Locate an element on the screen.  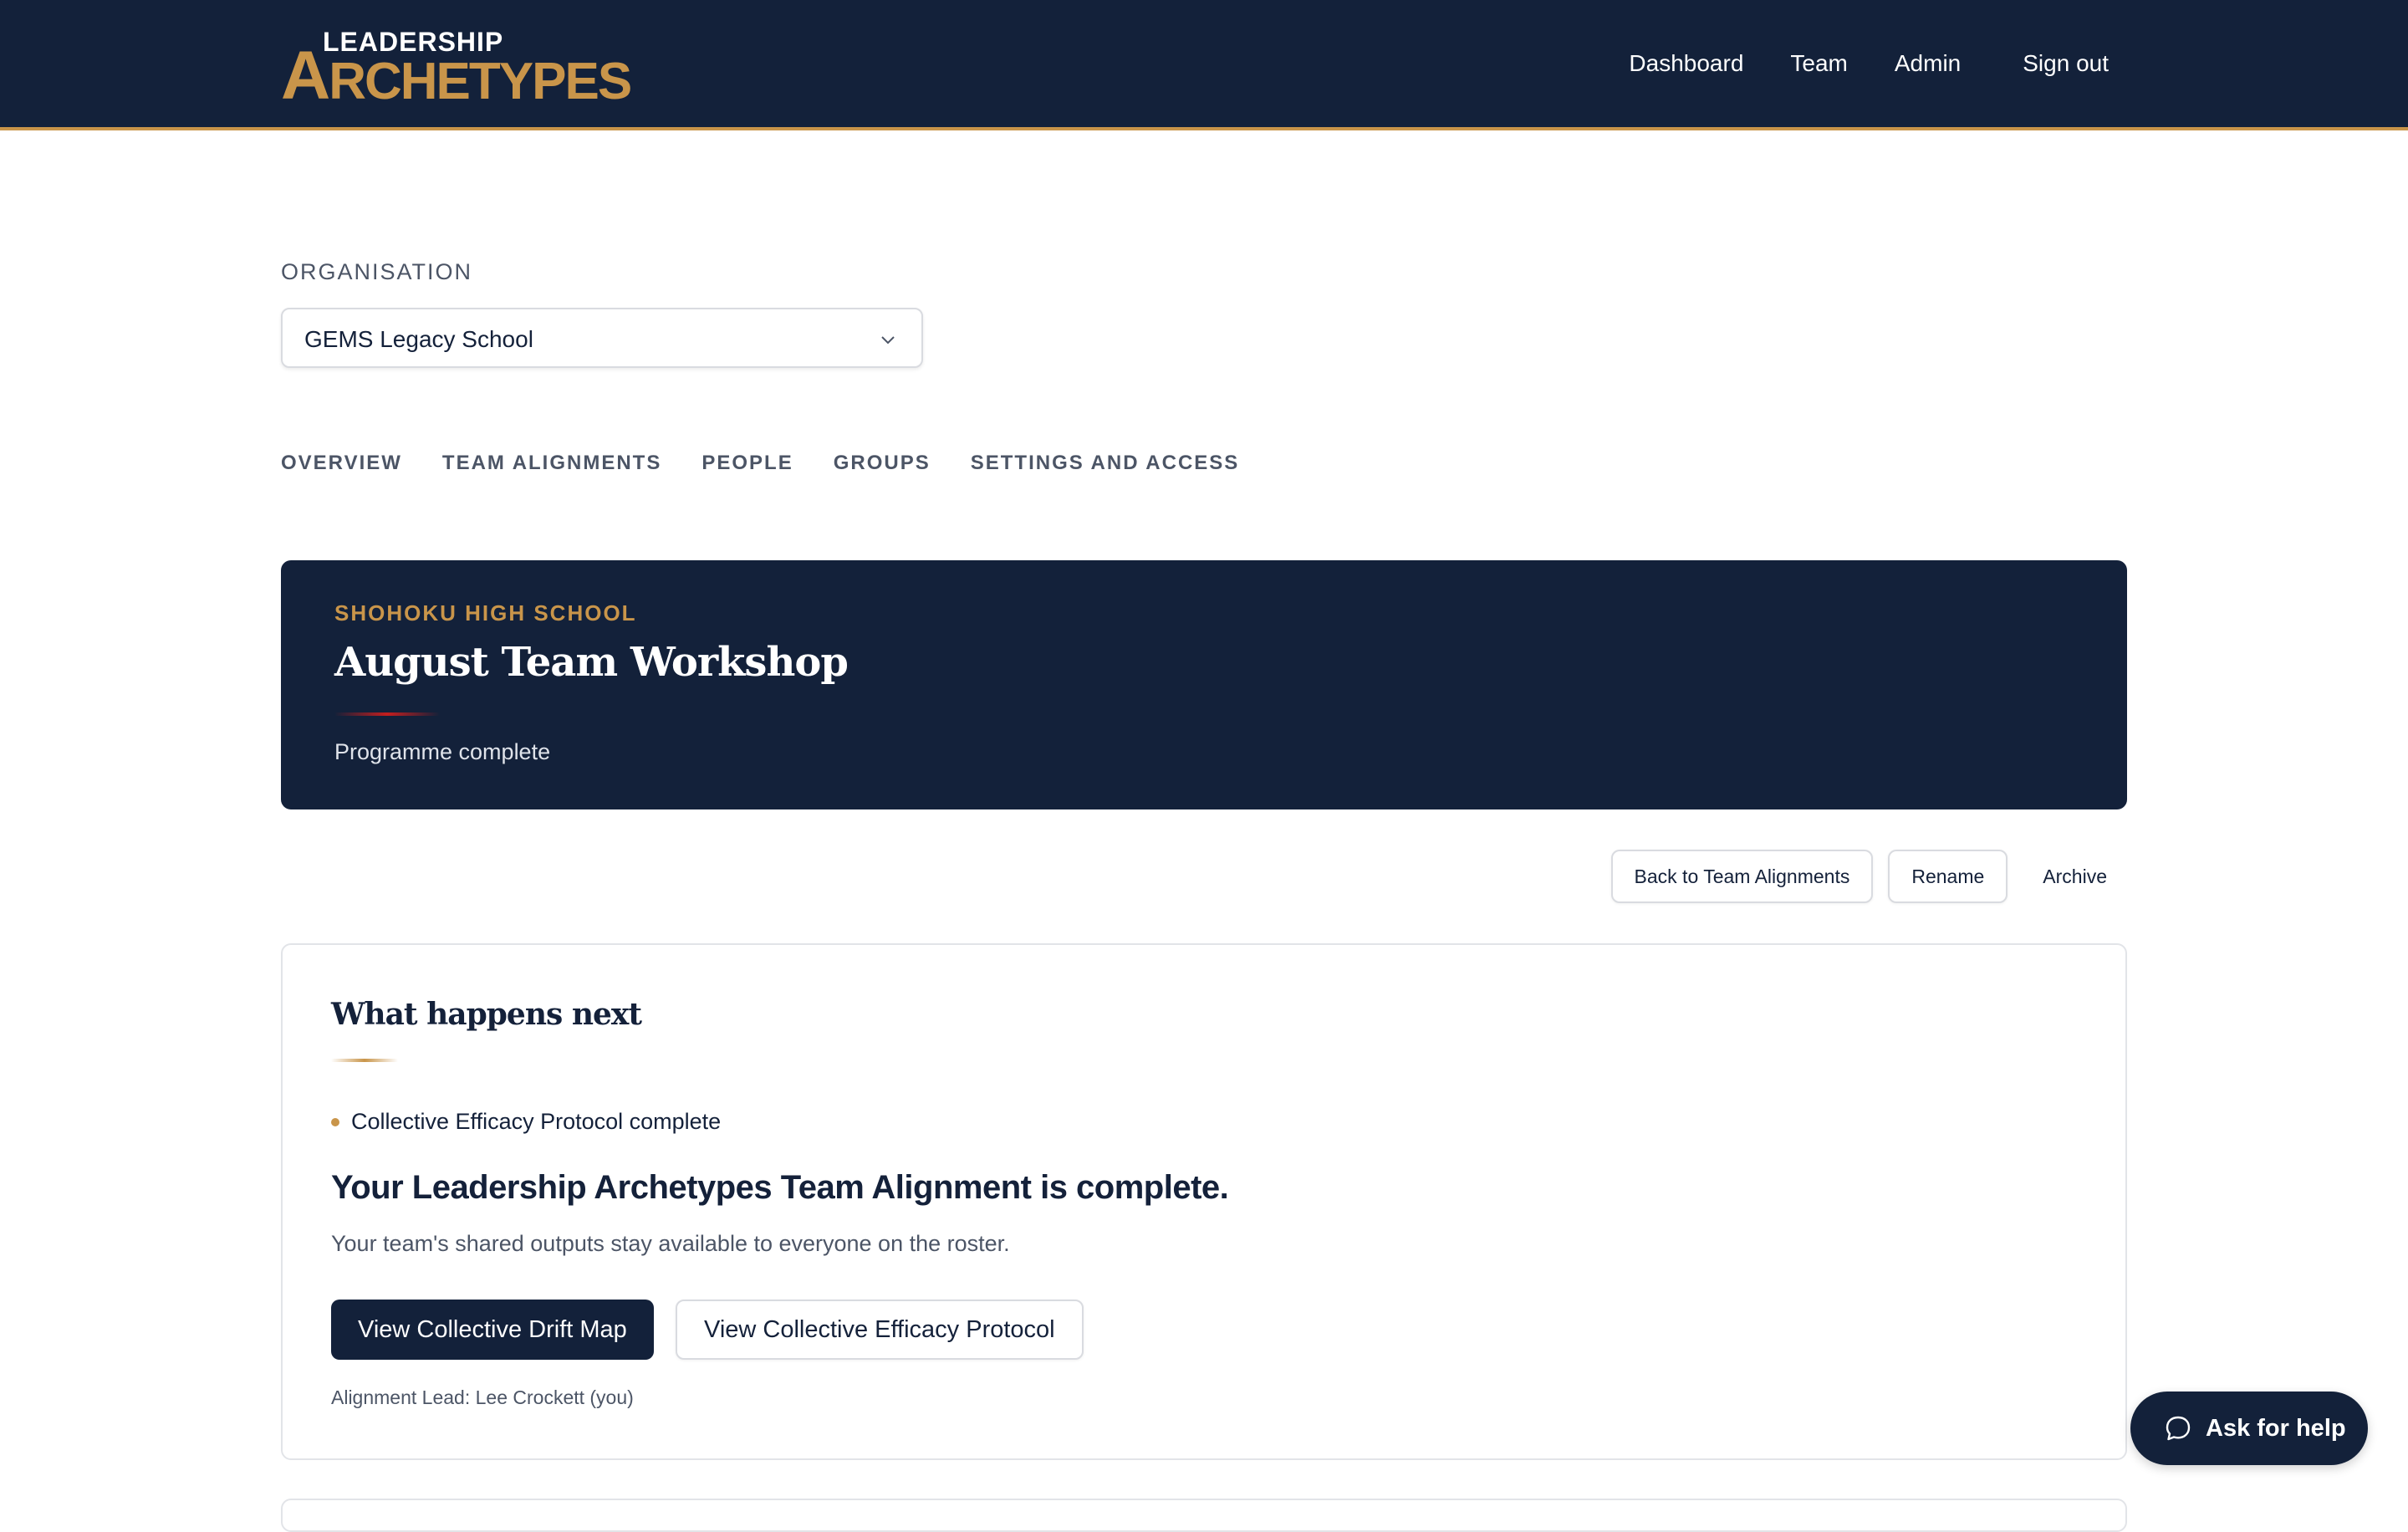
tab-settings-and-access: SETTINGS AND ACCESS is located at coordinates (1105, 463).